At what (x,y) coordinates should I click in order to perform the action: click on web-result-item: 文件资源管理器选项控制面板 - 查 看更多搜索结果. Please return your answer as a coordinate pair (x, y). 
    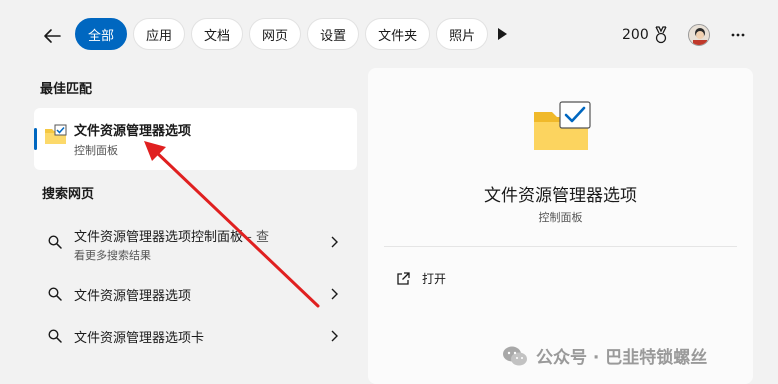
    Looking at the image, I should click on (195, 244).